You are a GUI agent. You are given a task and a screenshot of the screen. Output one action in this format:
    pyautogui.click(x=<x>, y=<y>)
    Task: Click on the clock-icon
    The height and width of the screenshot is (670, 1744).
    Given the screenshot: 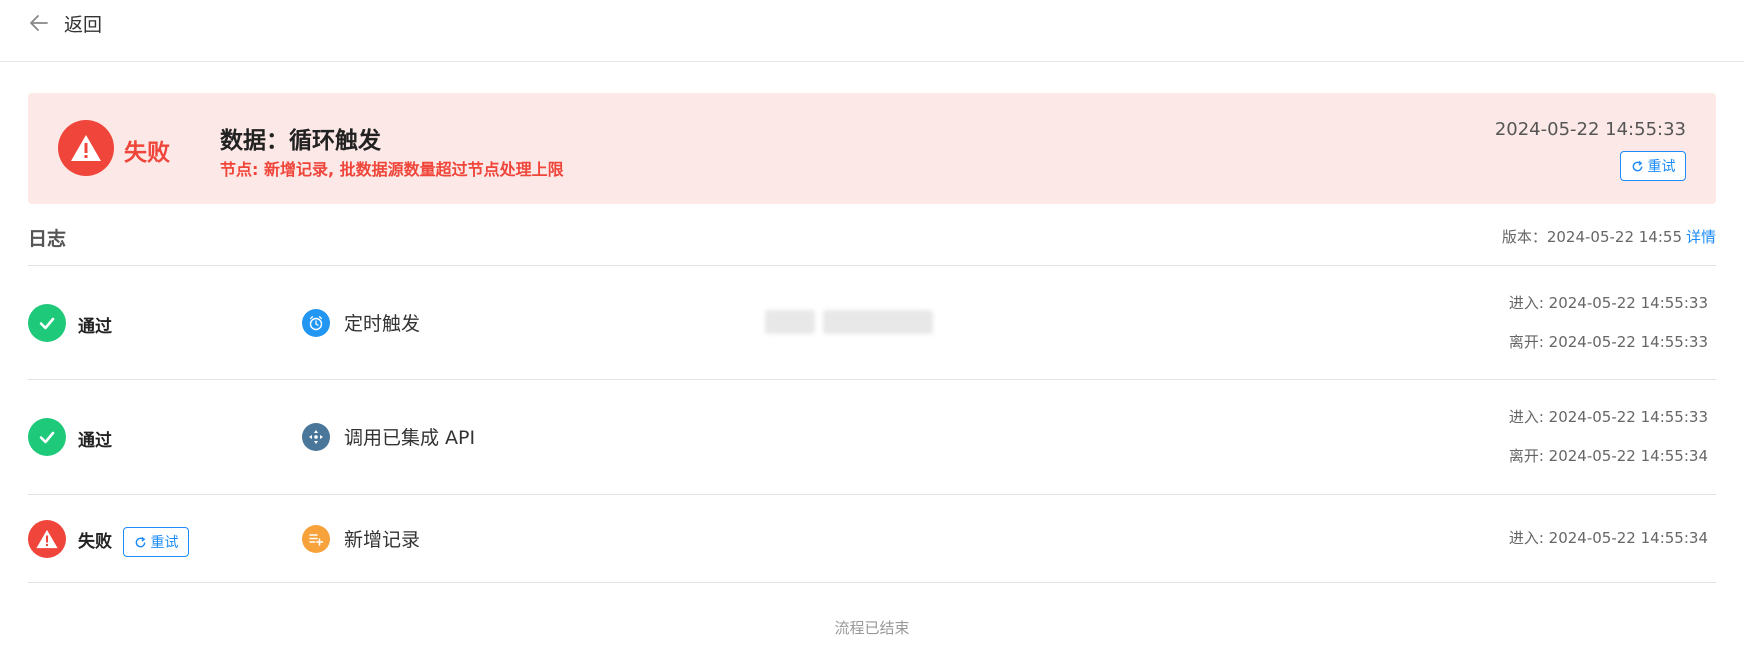 What is the action you would take?
    pyautogui.click(x=316, y=323)
    